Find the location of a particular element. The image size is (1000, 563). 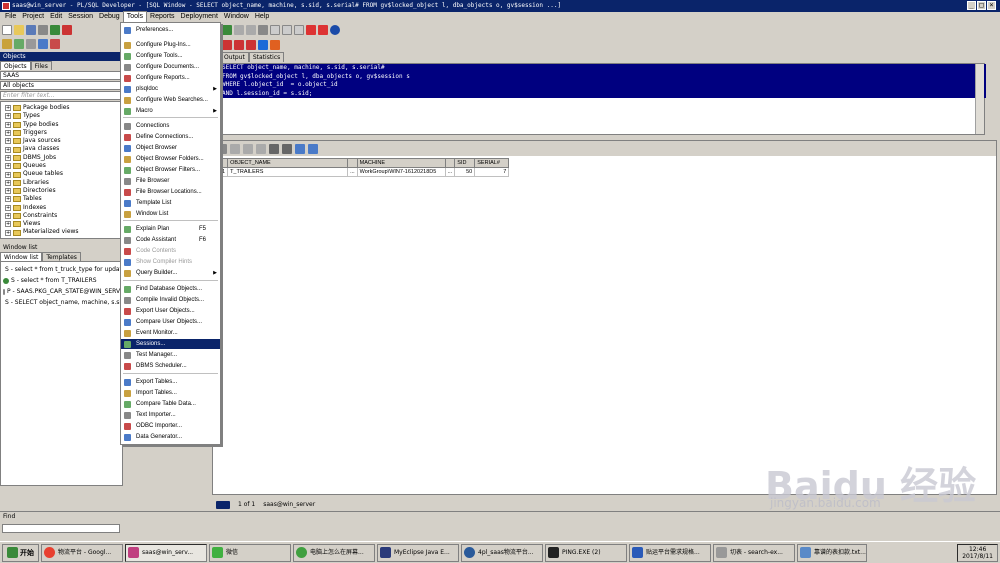

taskbar-item: PING.EXE (2) is located at coordinates (586, 552).